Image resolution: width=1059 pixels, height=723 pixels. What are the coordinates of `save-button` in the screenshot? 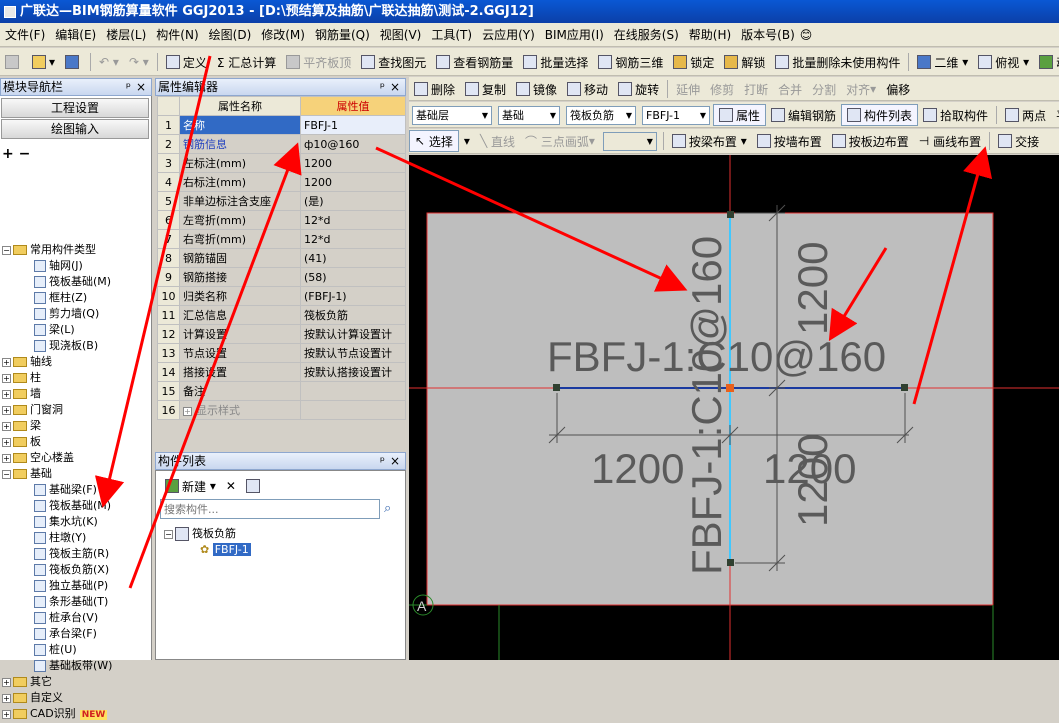 It's located at (73, 62).